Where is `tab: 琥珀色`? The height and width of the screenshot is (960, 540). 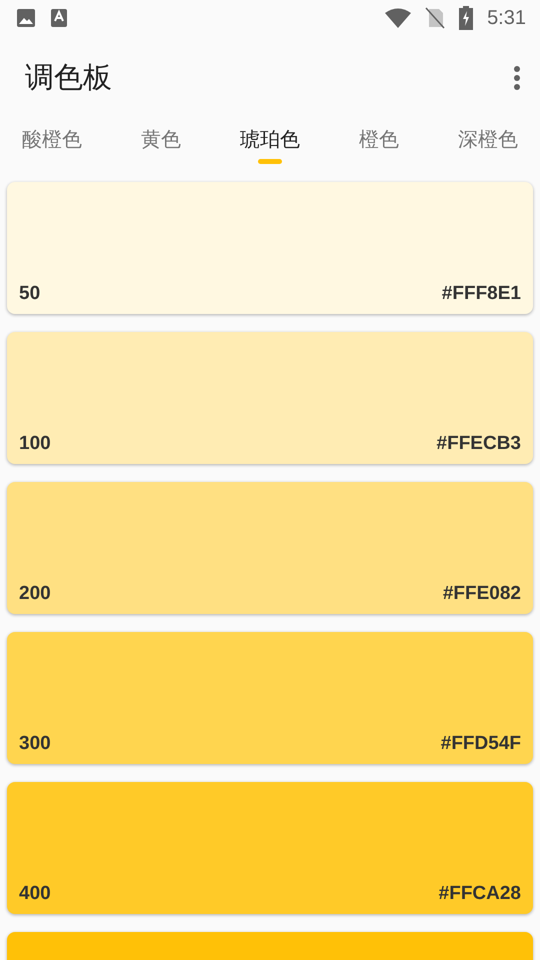 tab: 琥珀色 is located at coordinates (270, 143).